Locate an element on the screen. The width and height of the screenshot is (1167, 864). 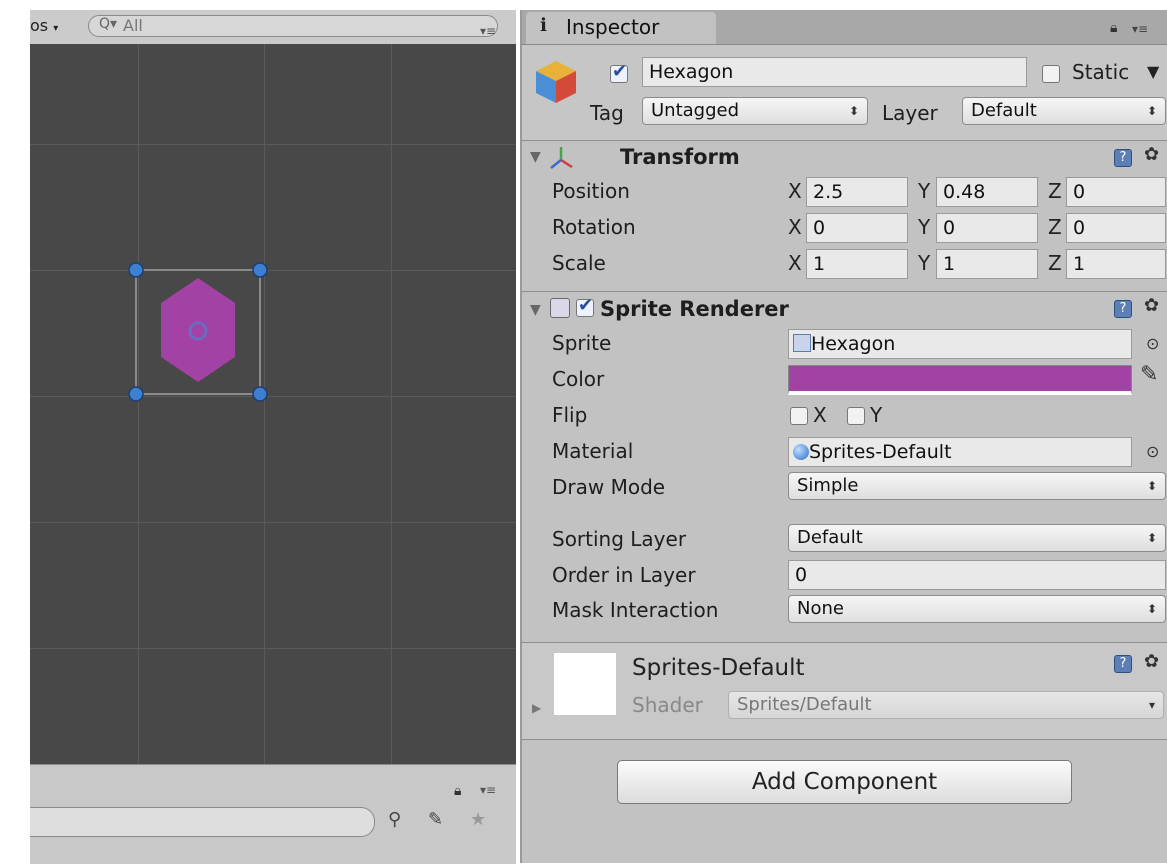
sprite-renderer-enabled-checkbox: ✔ is located at coordinates (585, 306).